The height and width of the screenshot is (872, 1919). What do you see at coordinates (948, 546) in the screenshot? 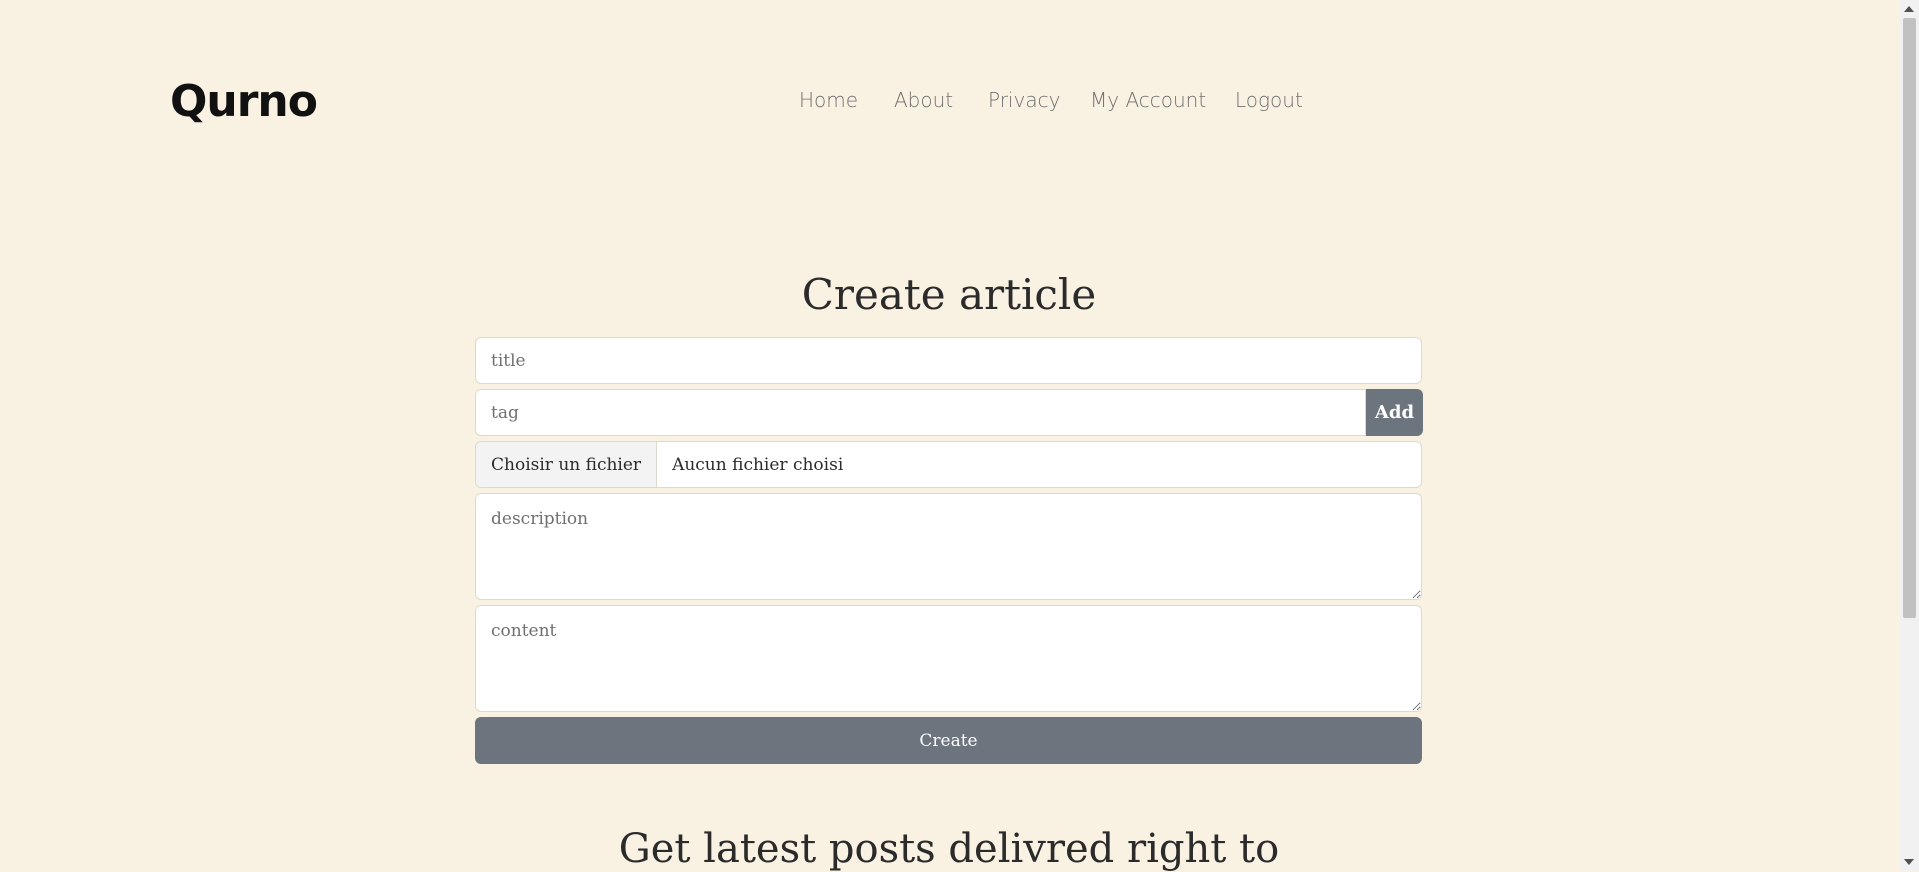
I see `description-textarea` at bounding box center [948, 546].